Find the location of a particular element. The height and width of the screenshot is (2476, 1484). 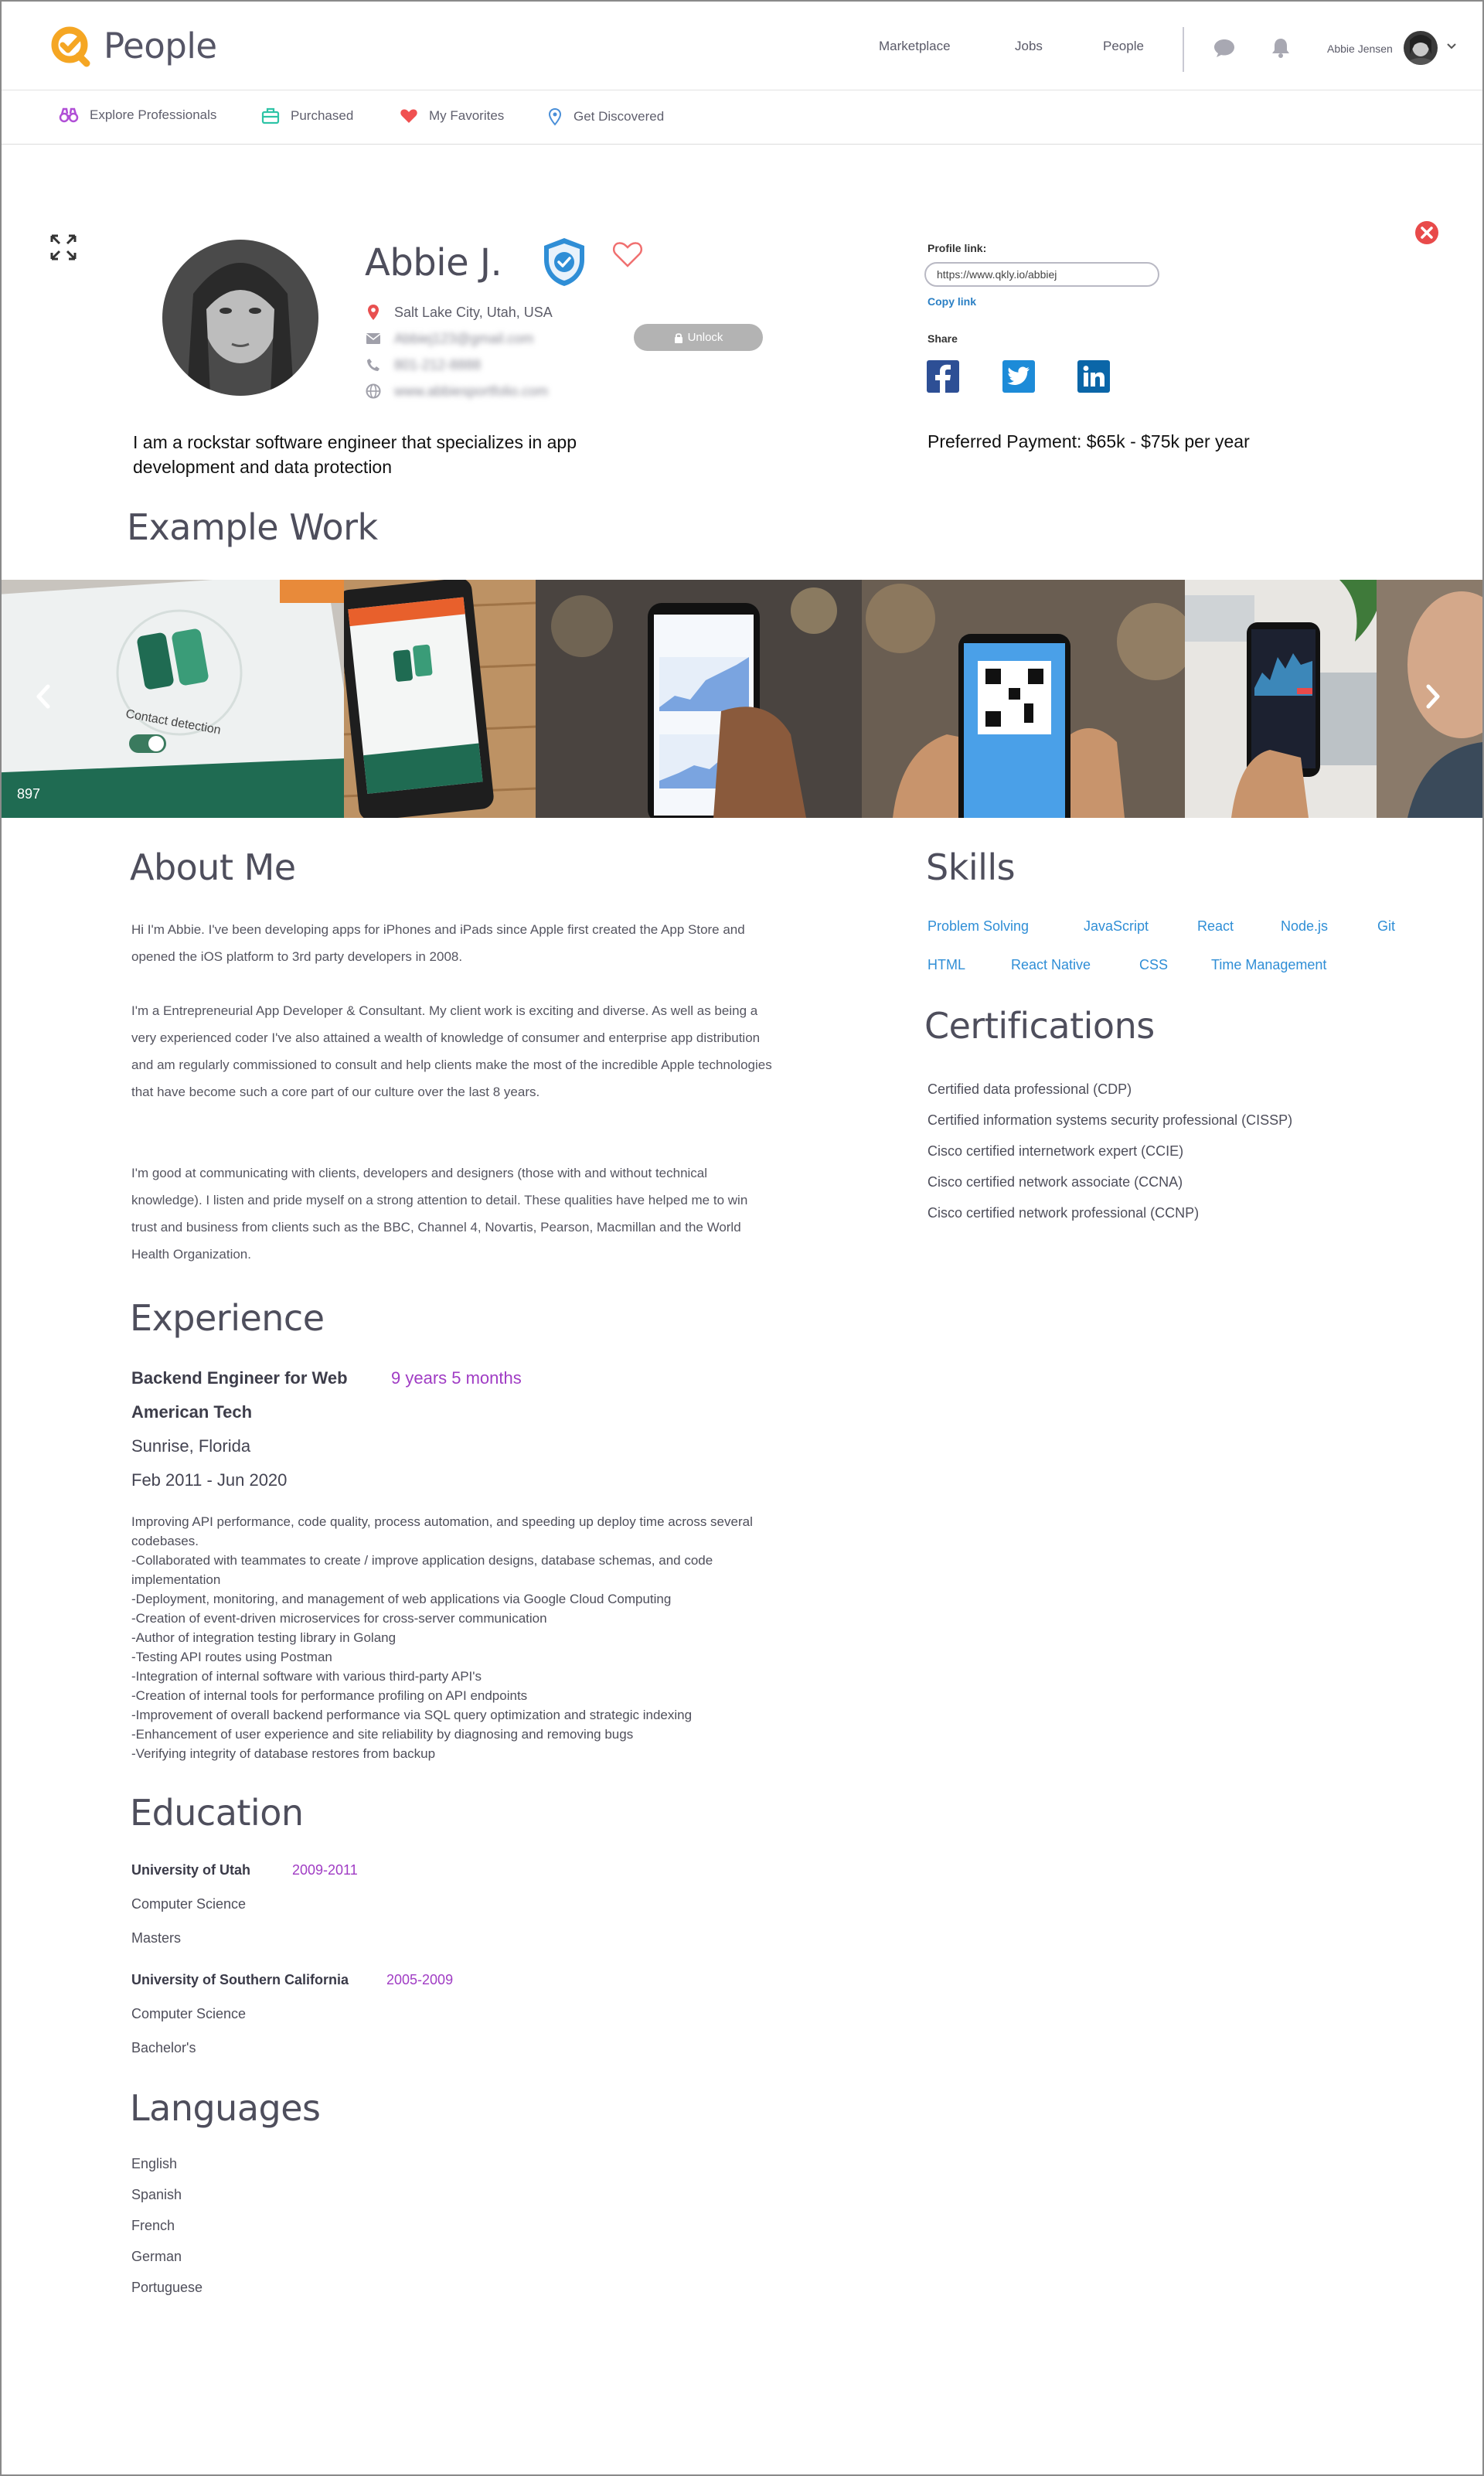

education-school: University of Utah is located at coordinates (191, 1870).